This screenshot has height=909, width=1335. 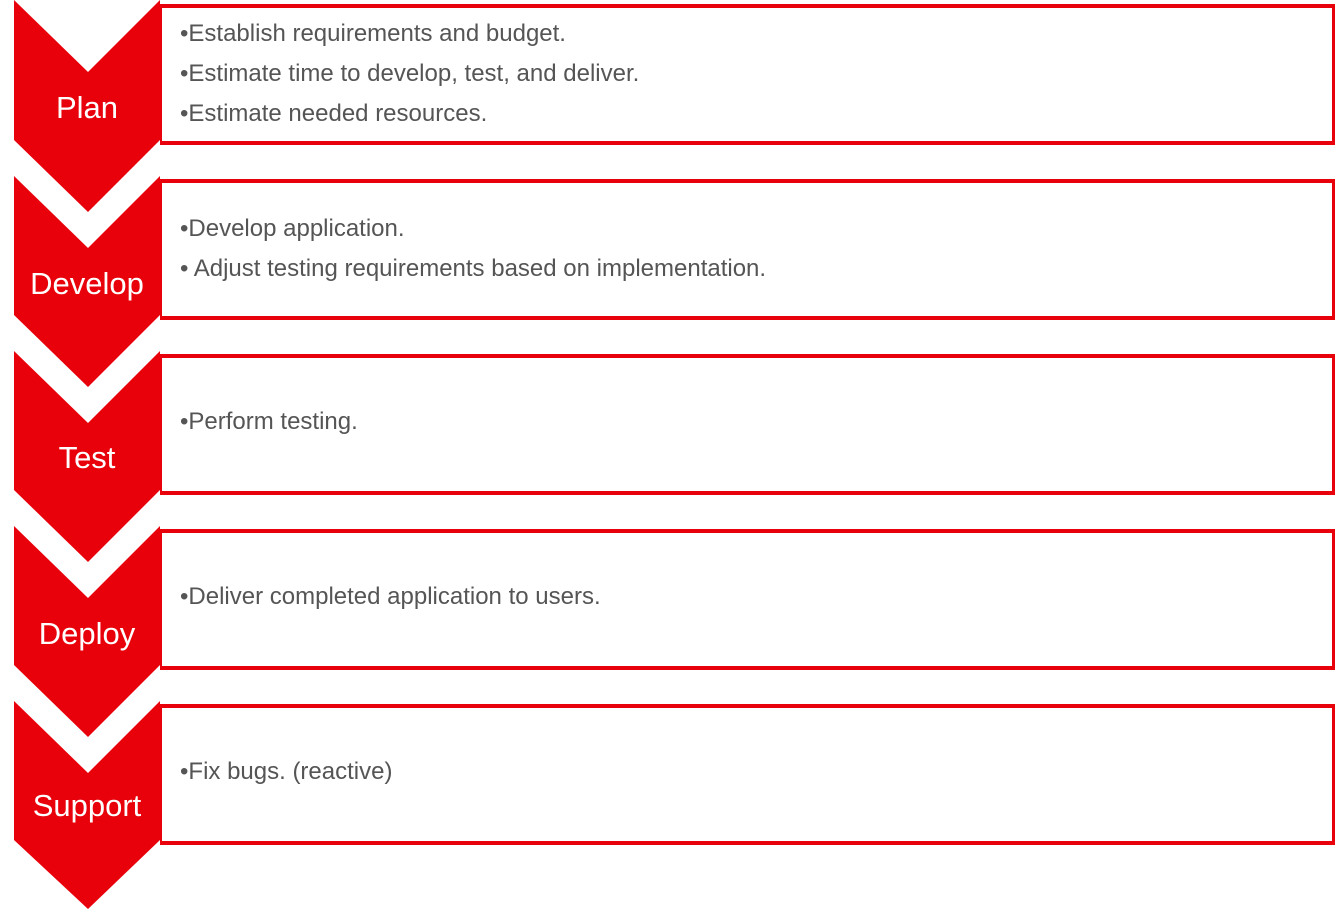 I want to click on step-box-test: •Perform testing., so click(x=747, y=424).